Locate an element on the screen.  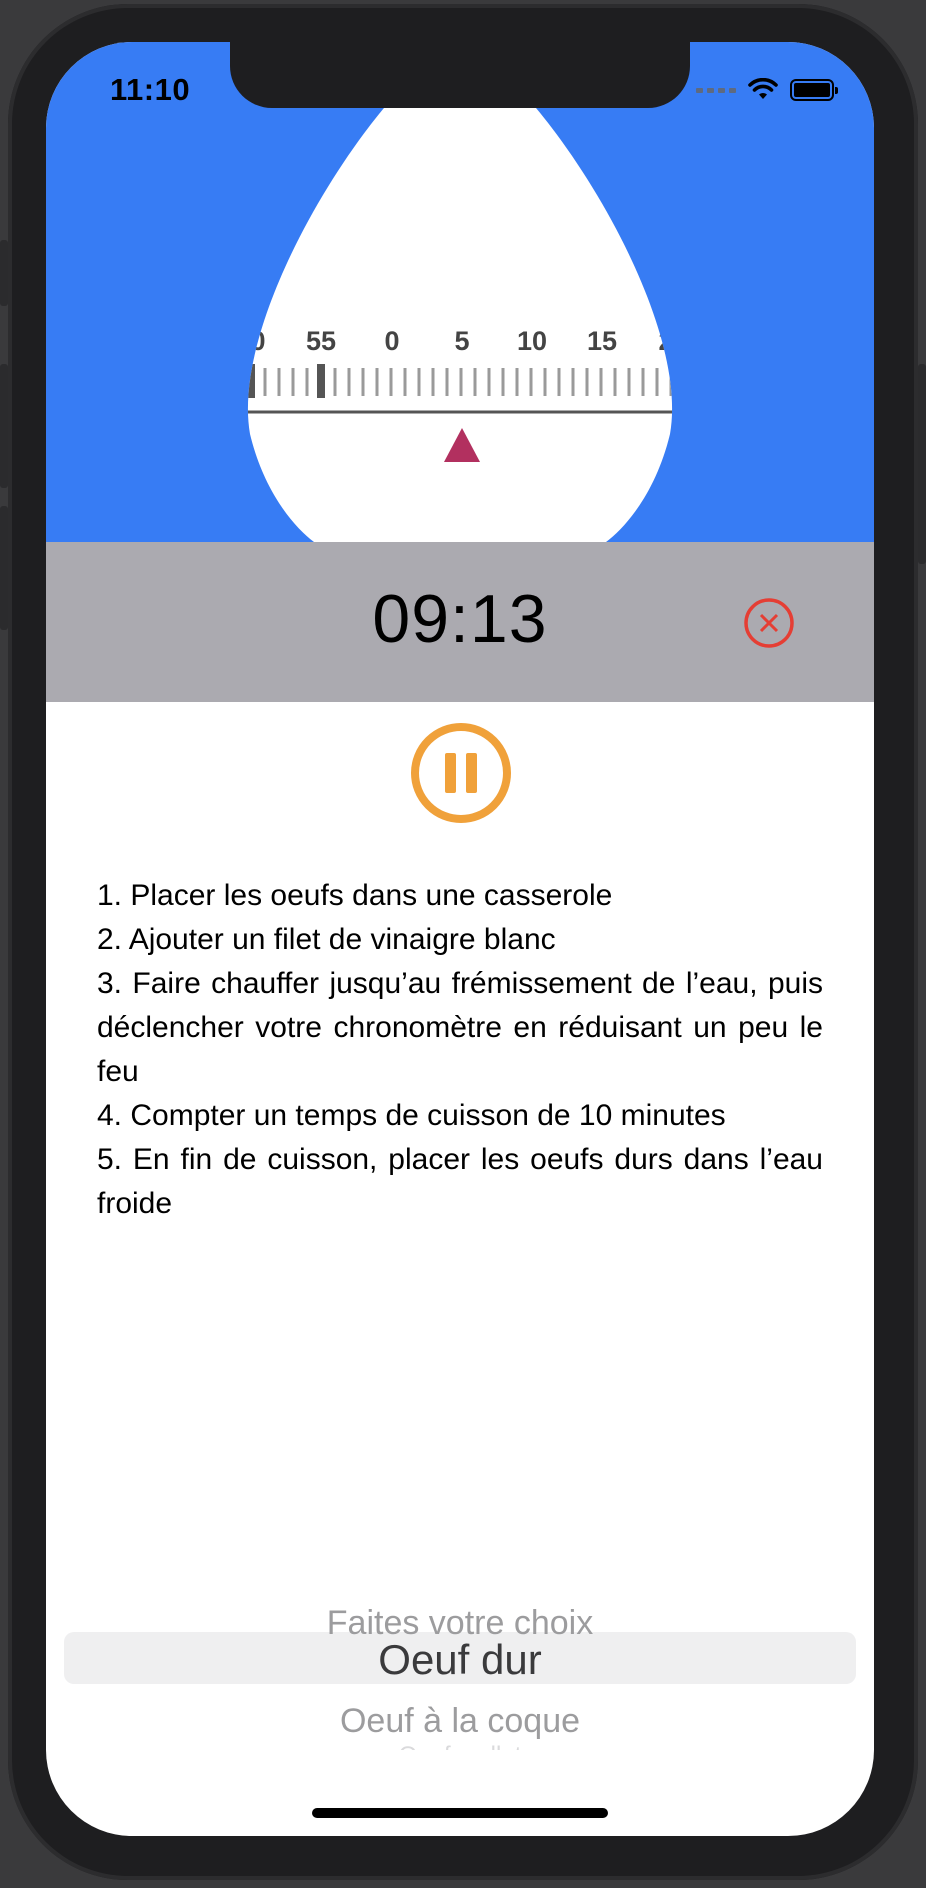
dial-label-60: 0 is located at coordinates (257, 341).